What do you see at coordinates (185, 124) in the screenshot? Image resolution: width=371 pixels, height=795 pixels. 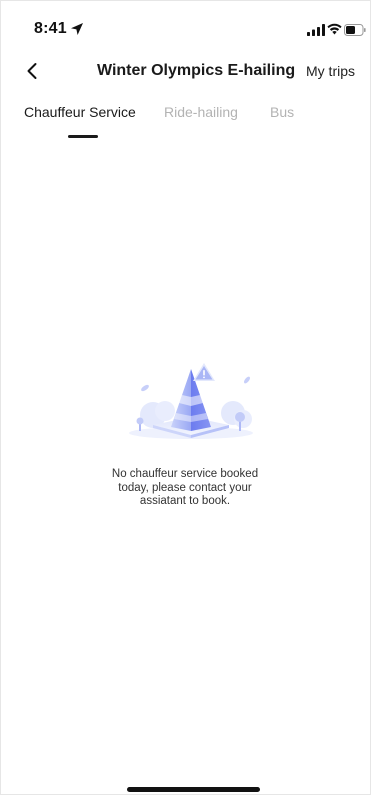 I see `service-tabs: Chauffeur Service Ride-hailing Bus` at bounding box center [185, 124].